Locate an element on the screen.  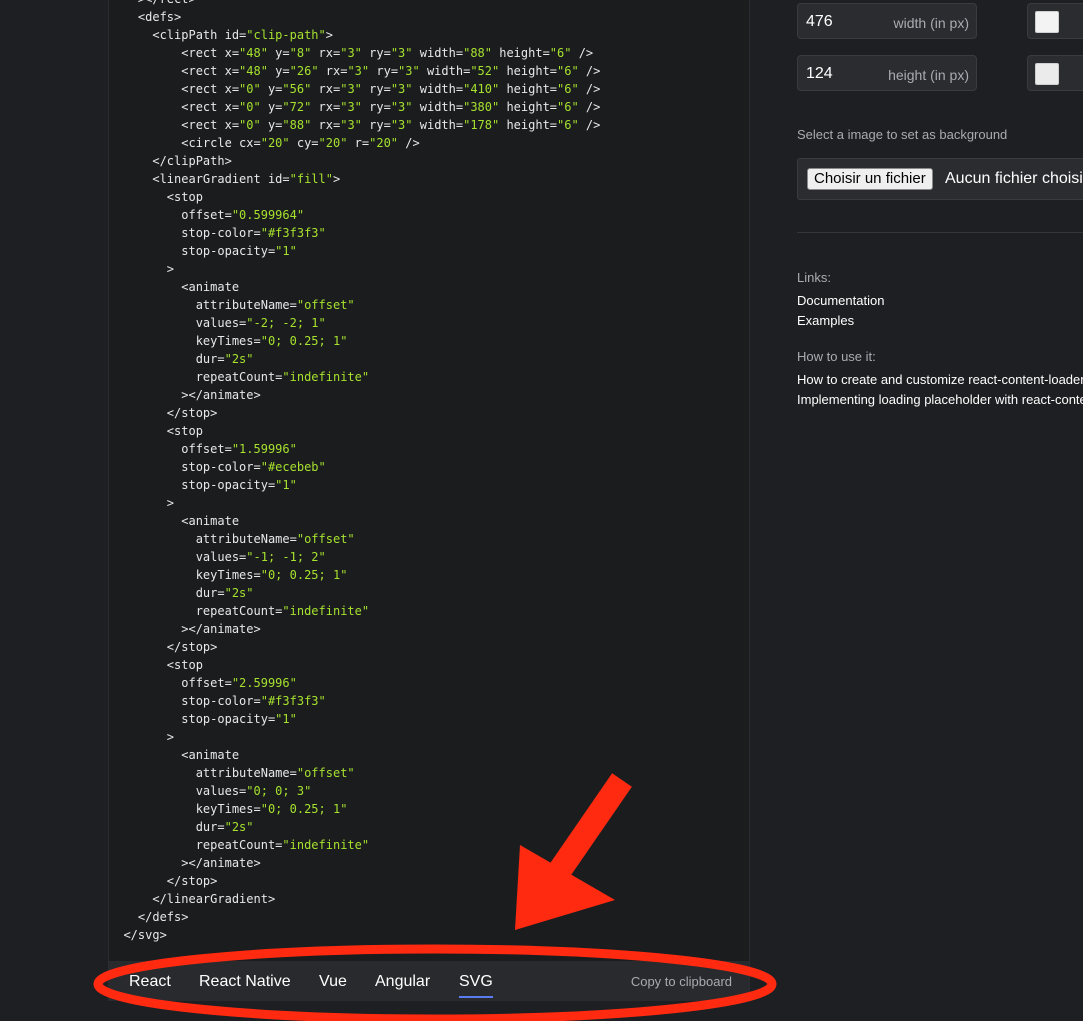
code-token: attributeName= is located at coordinates (203, 305).